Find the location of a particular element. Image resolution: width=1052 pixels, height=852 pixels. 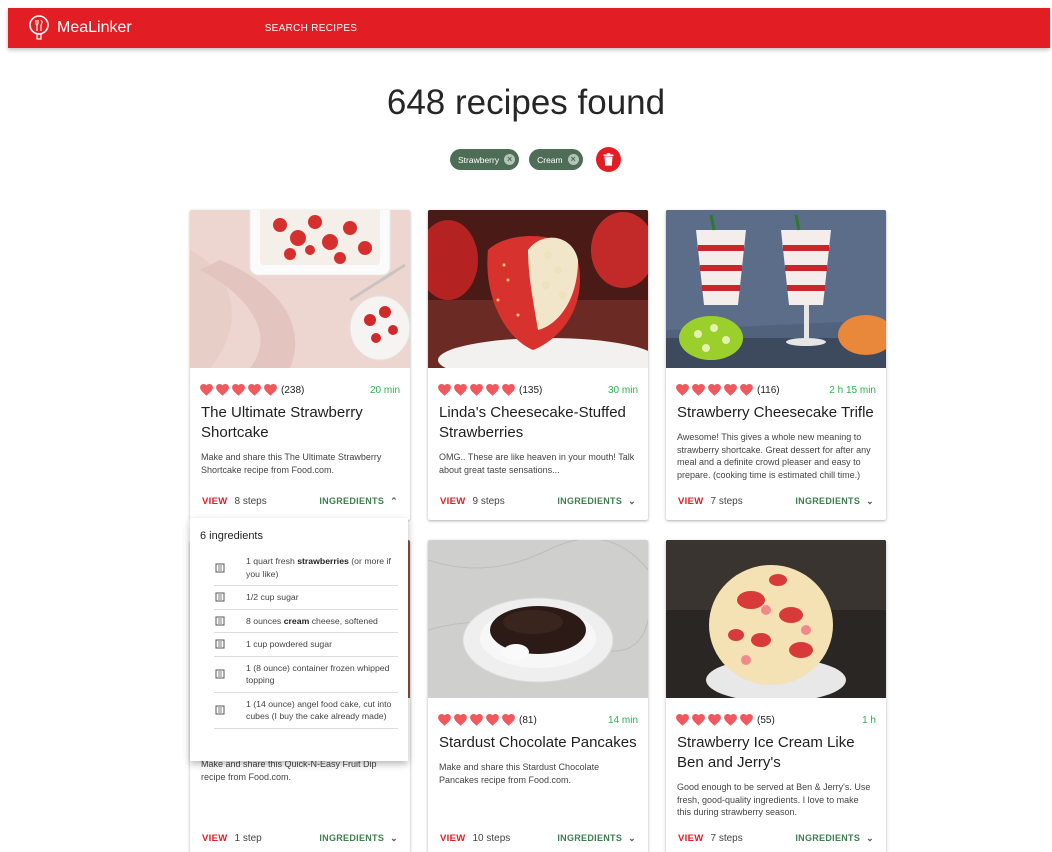

ingredient-text: 8 ounces cream cheese, softened is located at coordinates (312, 621).